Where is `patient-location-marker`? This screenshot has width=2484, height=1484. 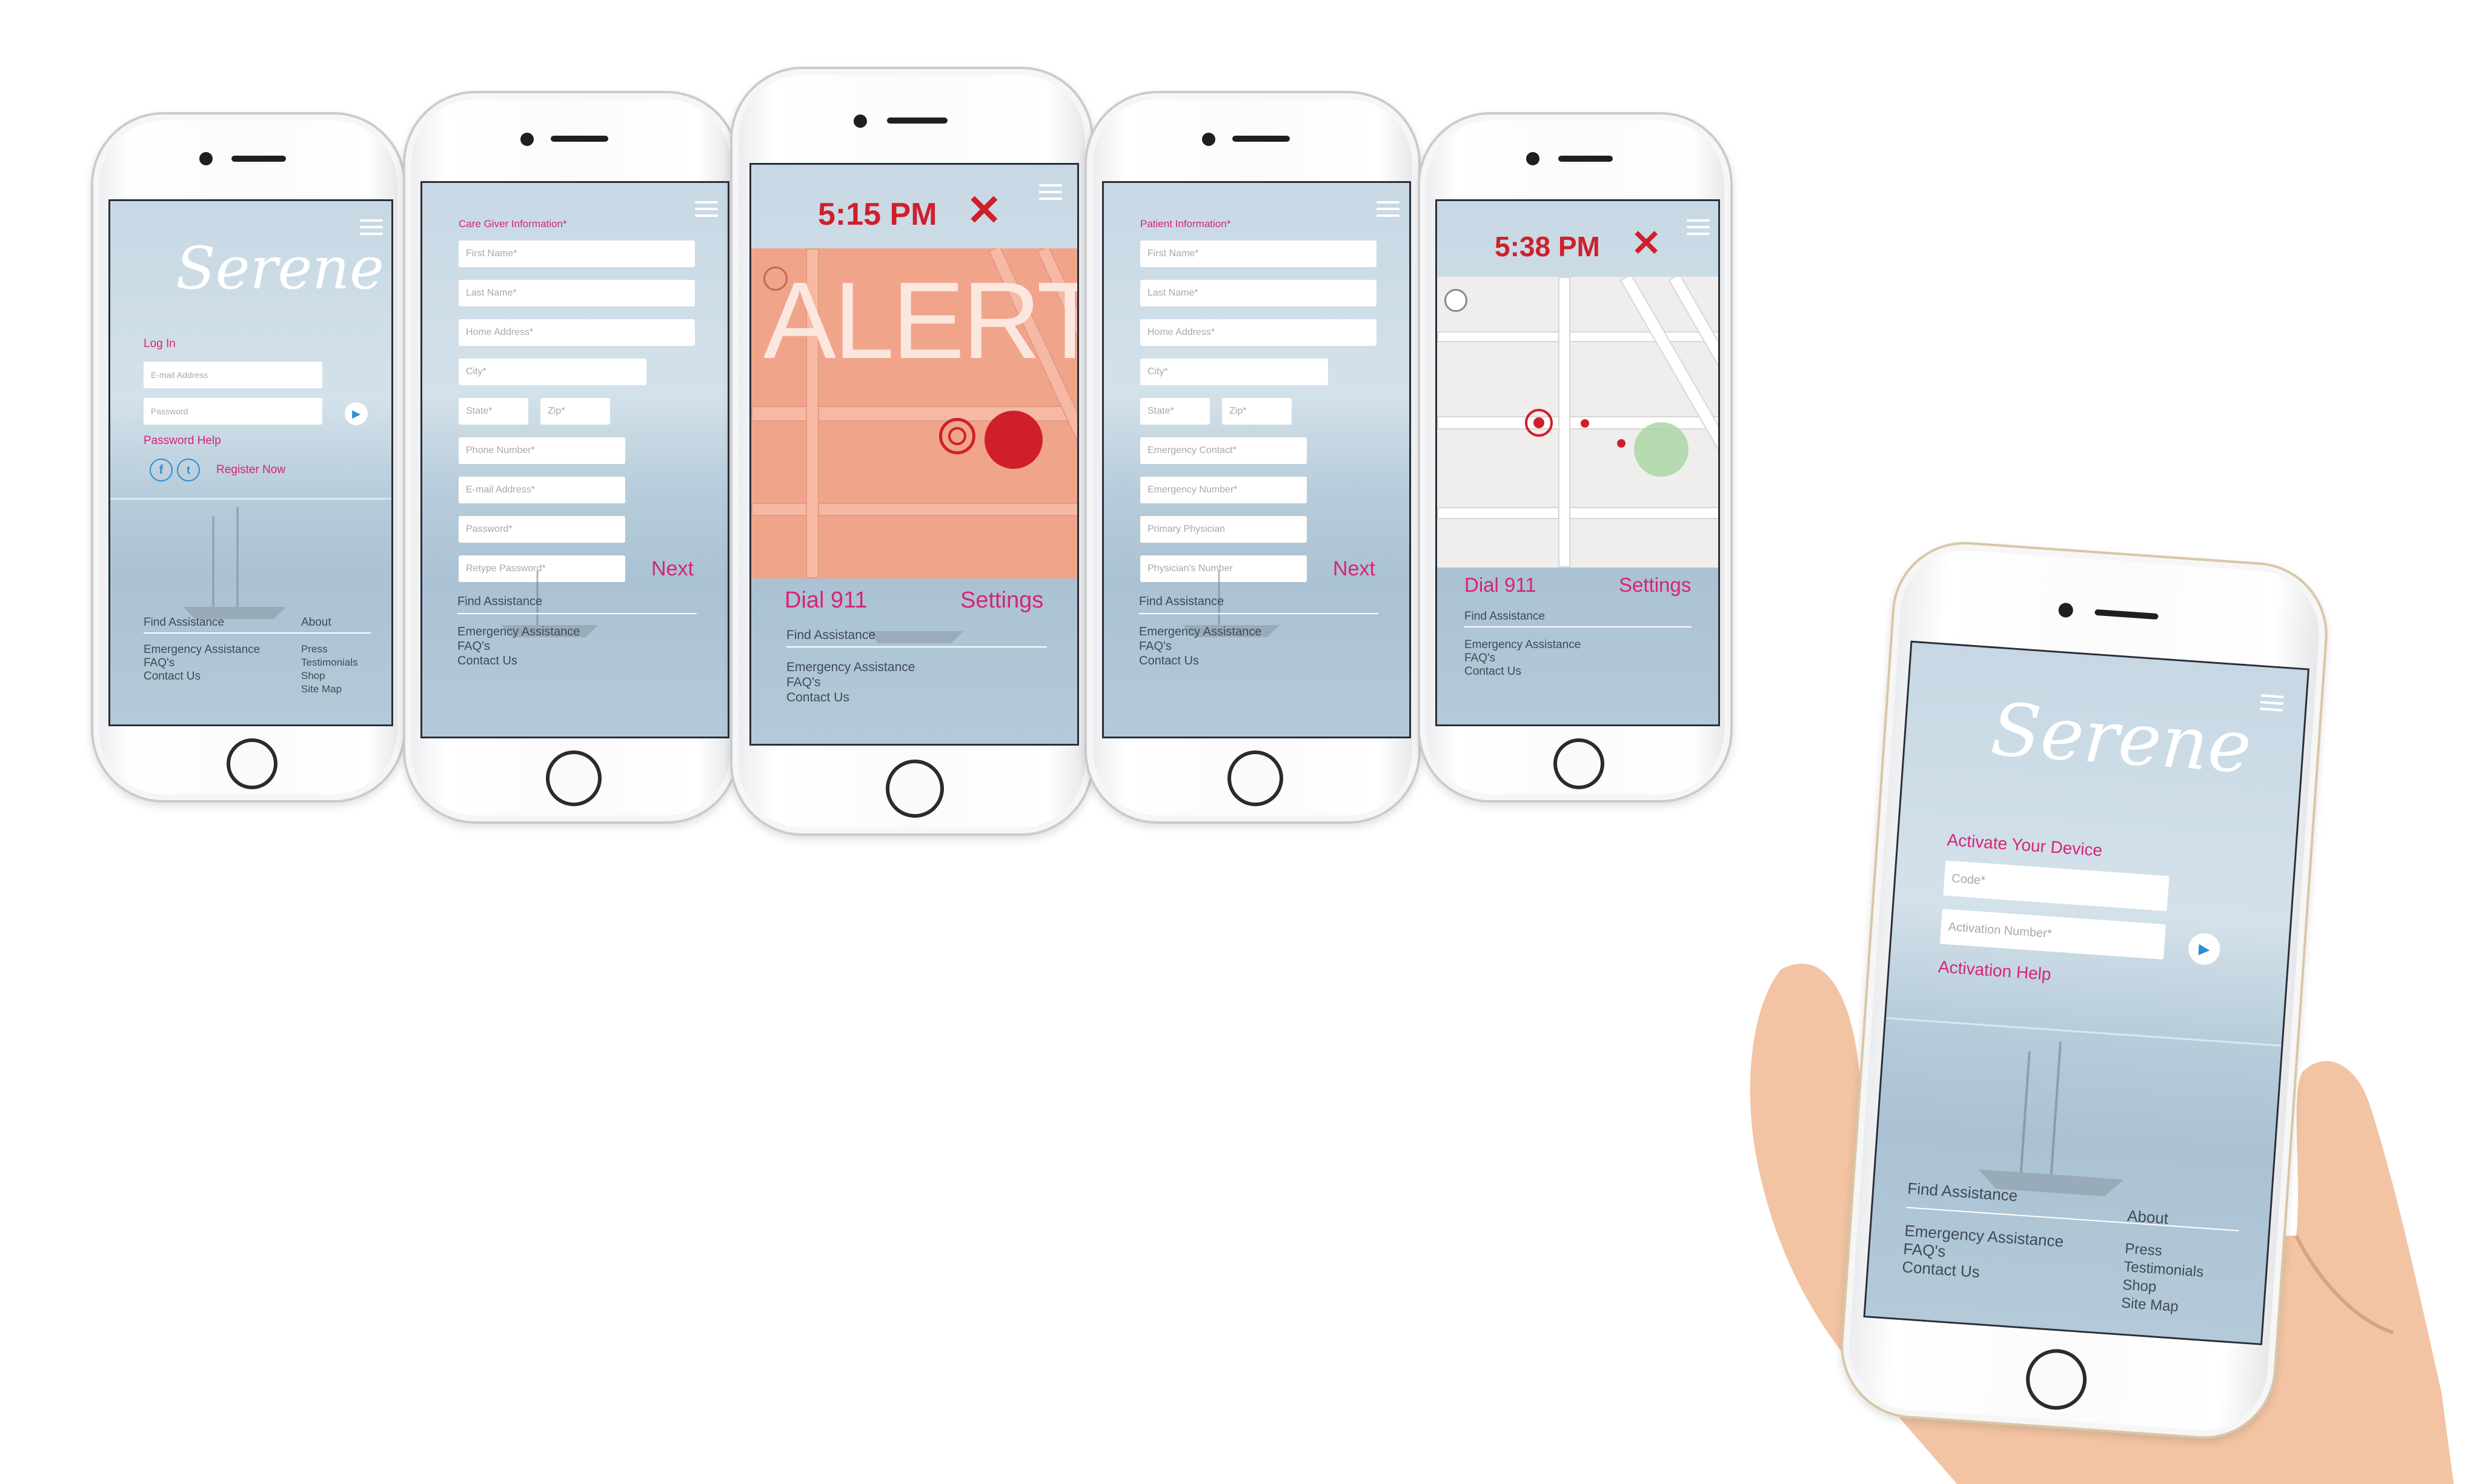 patient-location-marker is located at coordinates (1014, 440).